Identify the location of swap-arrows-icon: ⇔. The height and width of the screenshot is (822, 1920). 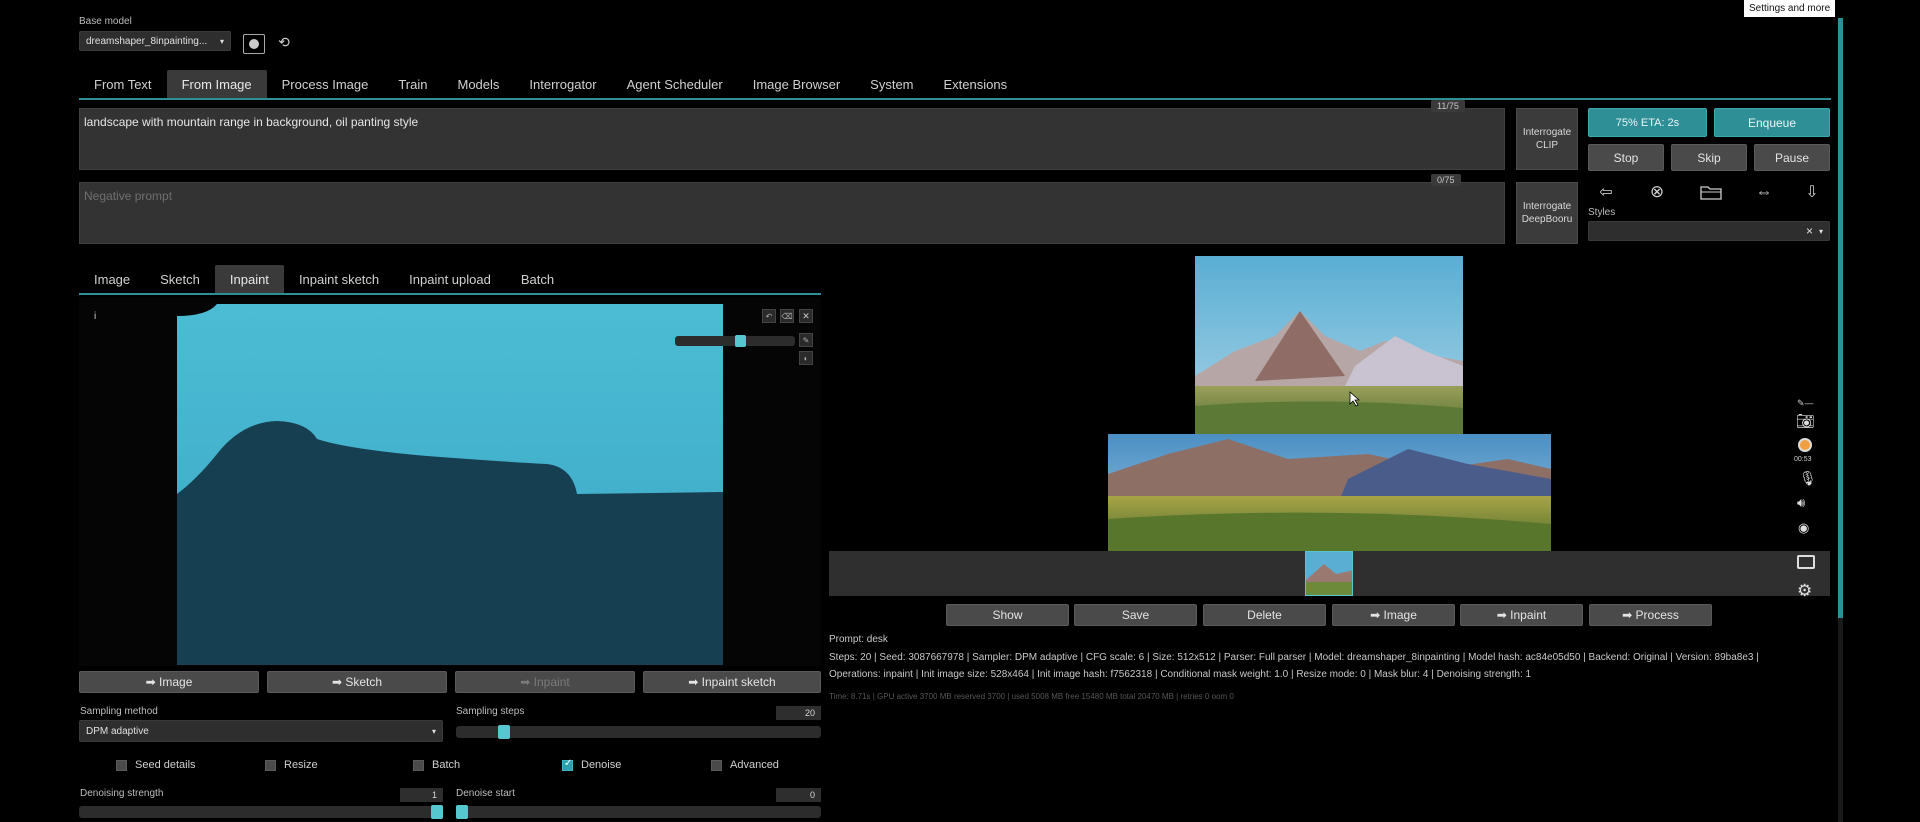
(1764, 192).